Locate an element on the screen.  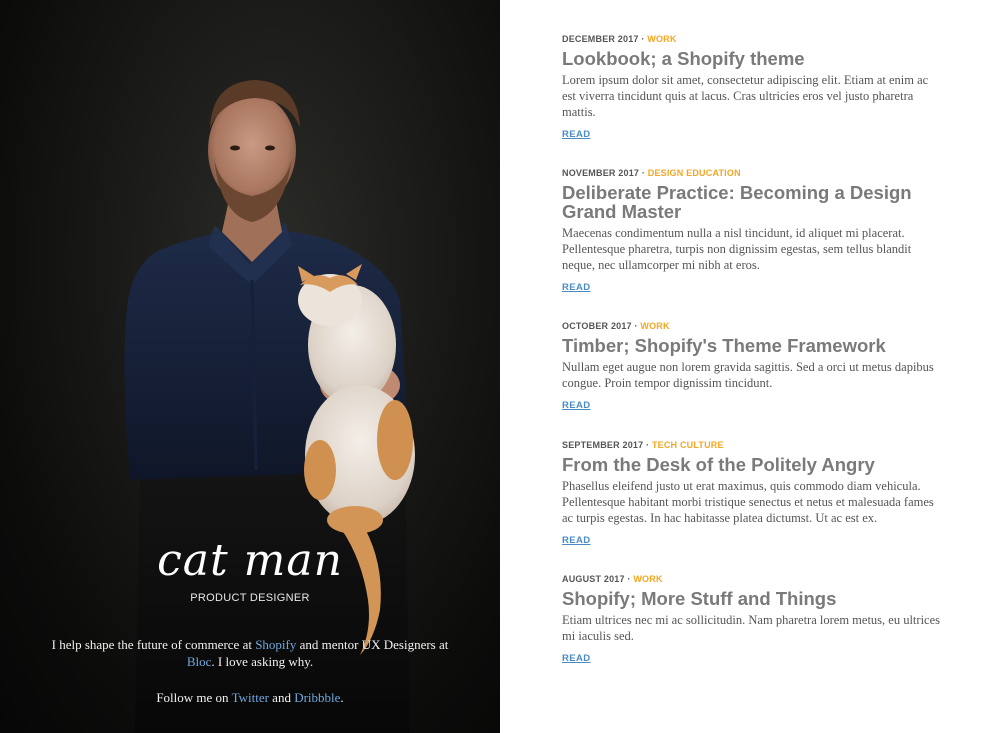
post-meta: AUGUST 2017 · WORK is located at coordinates (612, 579).